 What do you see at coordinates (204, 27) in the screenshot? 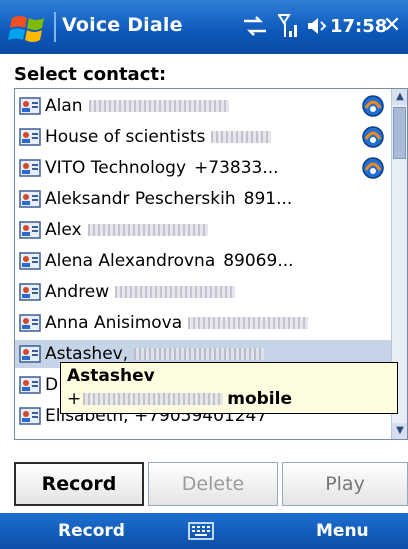
I see `title-bar: Voice Diale 17:58 ✕` at bounding box center [204, 27].